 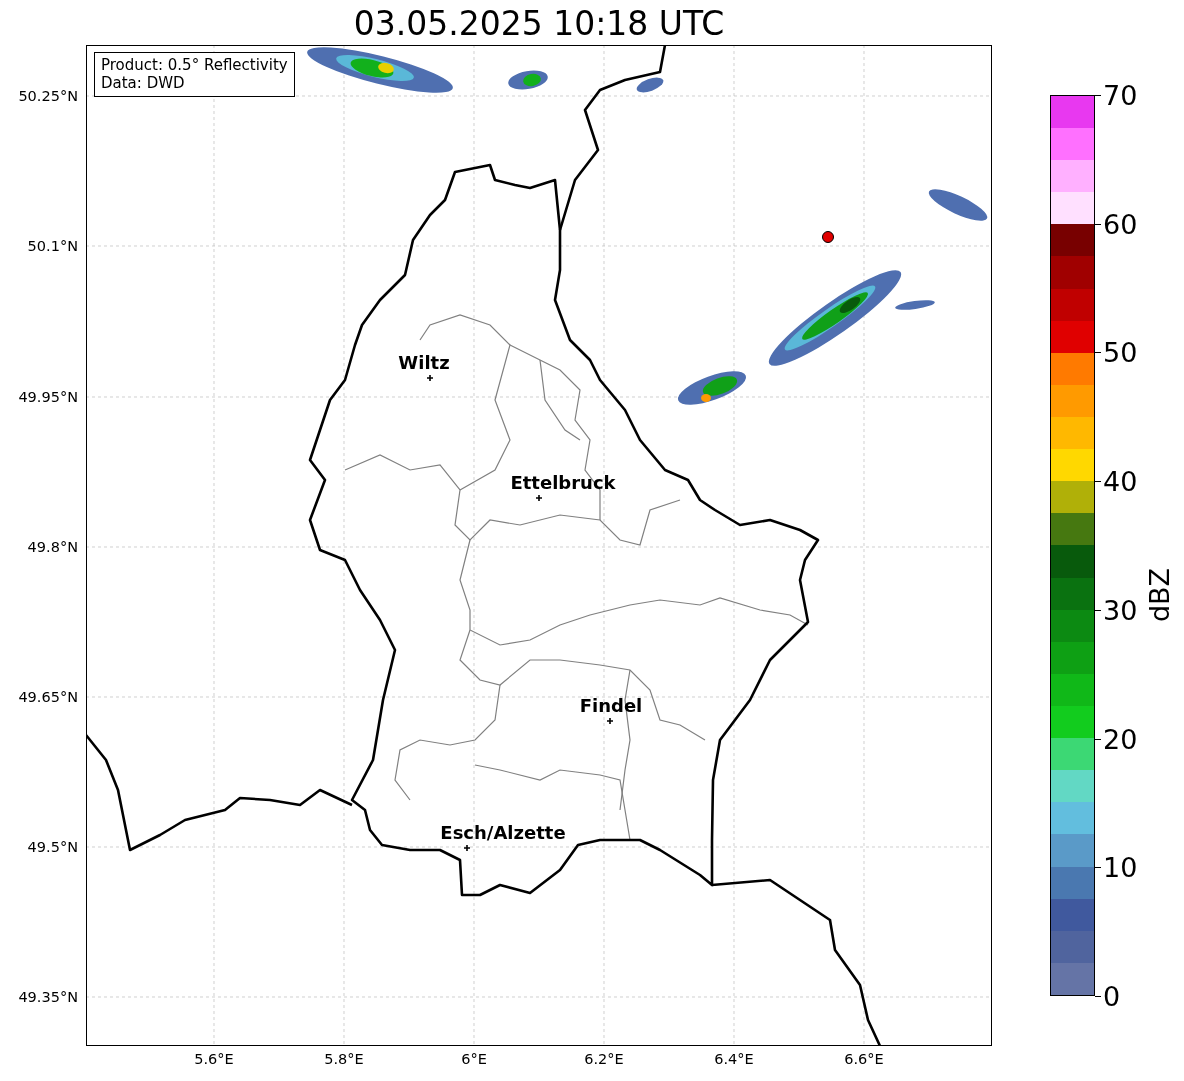 I want to click on longitude-label: 5.6°E, so click(x=214, y=1059).